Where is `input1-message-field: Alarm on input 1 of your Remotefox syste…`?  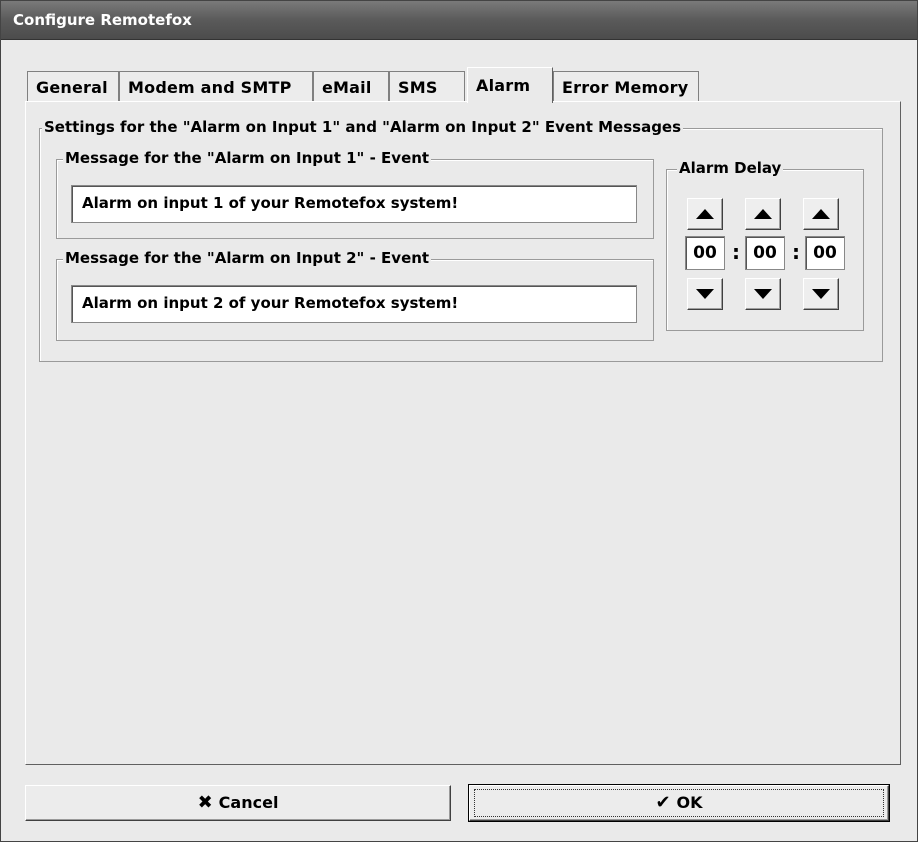
input1-message-field: Alarm on input 1 of your Remotefox syste… is located at coordinates (354, 204).